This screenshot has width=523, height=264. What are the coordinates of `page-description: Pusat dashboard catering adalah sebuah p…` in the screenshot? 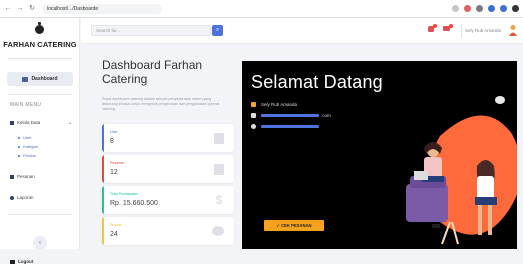 It's located at (161, 104).